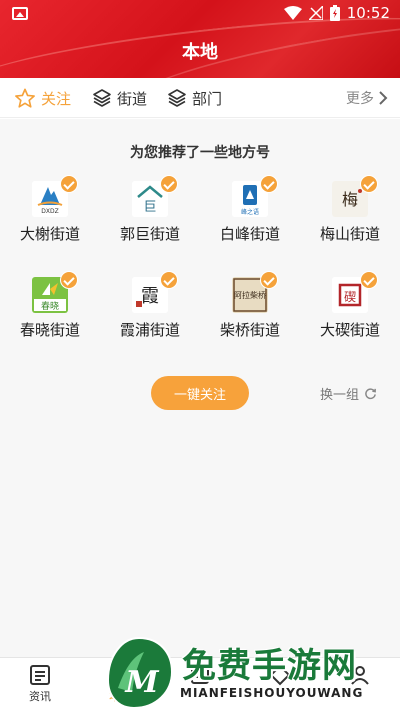  I want to click on wifi-icon, so click(292, 13).